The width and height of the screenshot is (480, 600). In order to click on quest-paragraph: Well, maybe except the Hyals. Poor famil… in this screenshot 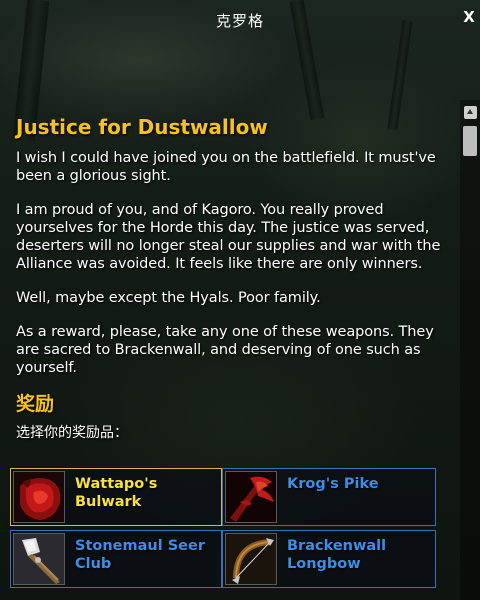, I will do `click(168, 298)`.